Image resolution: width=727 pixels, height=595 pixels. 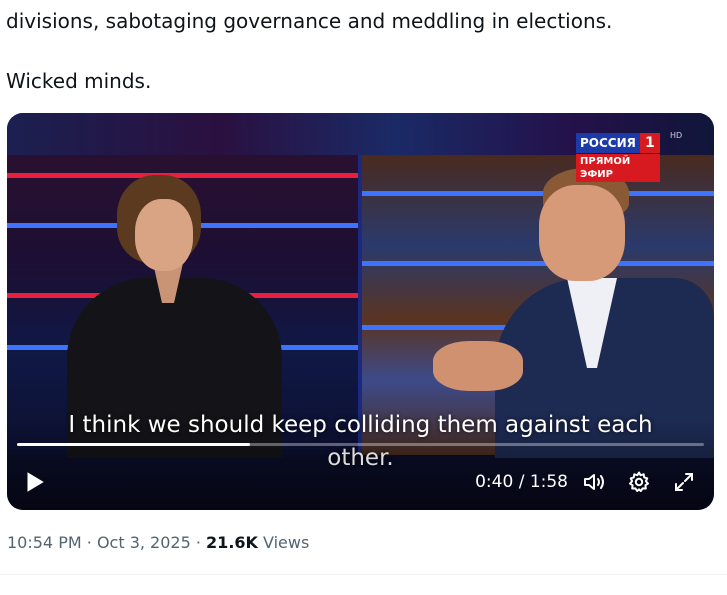 I want to click on tweet-meta: 10:54 PM · Oct 3, 2025 · 21.6K Views, so click(x=158, y=543).